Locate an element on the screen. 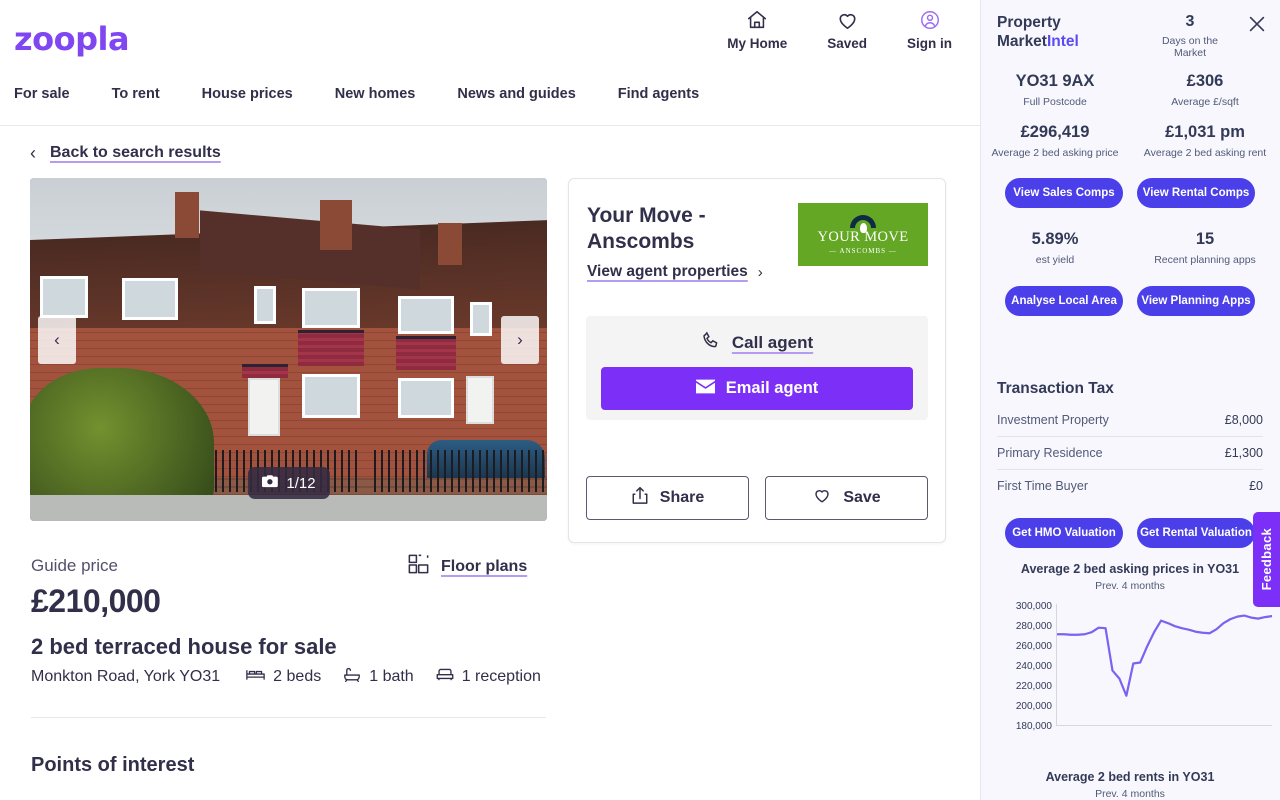 This screenshot has height=800, width=1280. call-agent-button: Call agent is located at coordinates (757, 342).